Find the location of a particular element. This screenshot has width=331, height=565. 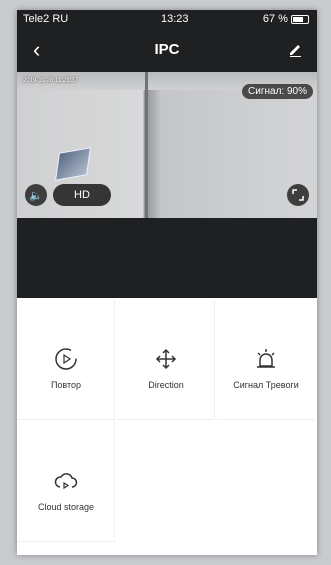

fullscreen-button is located at coordinates (298, 195).